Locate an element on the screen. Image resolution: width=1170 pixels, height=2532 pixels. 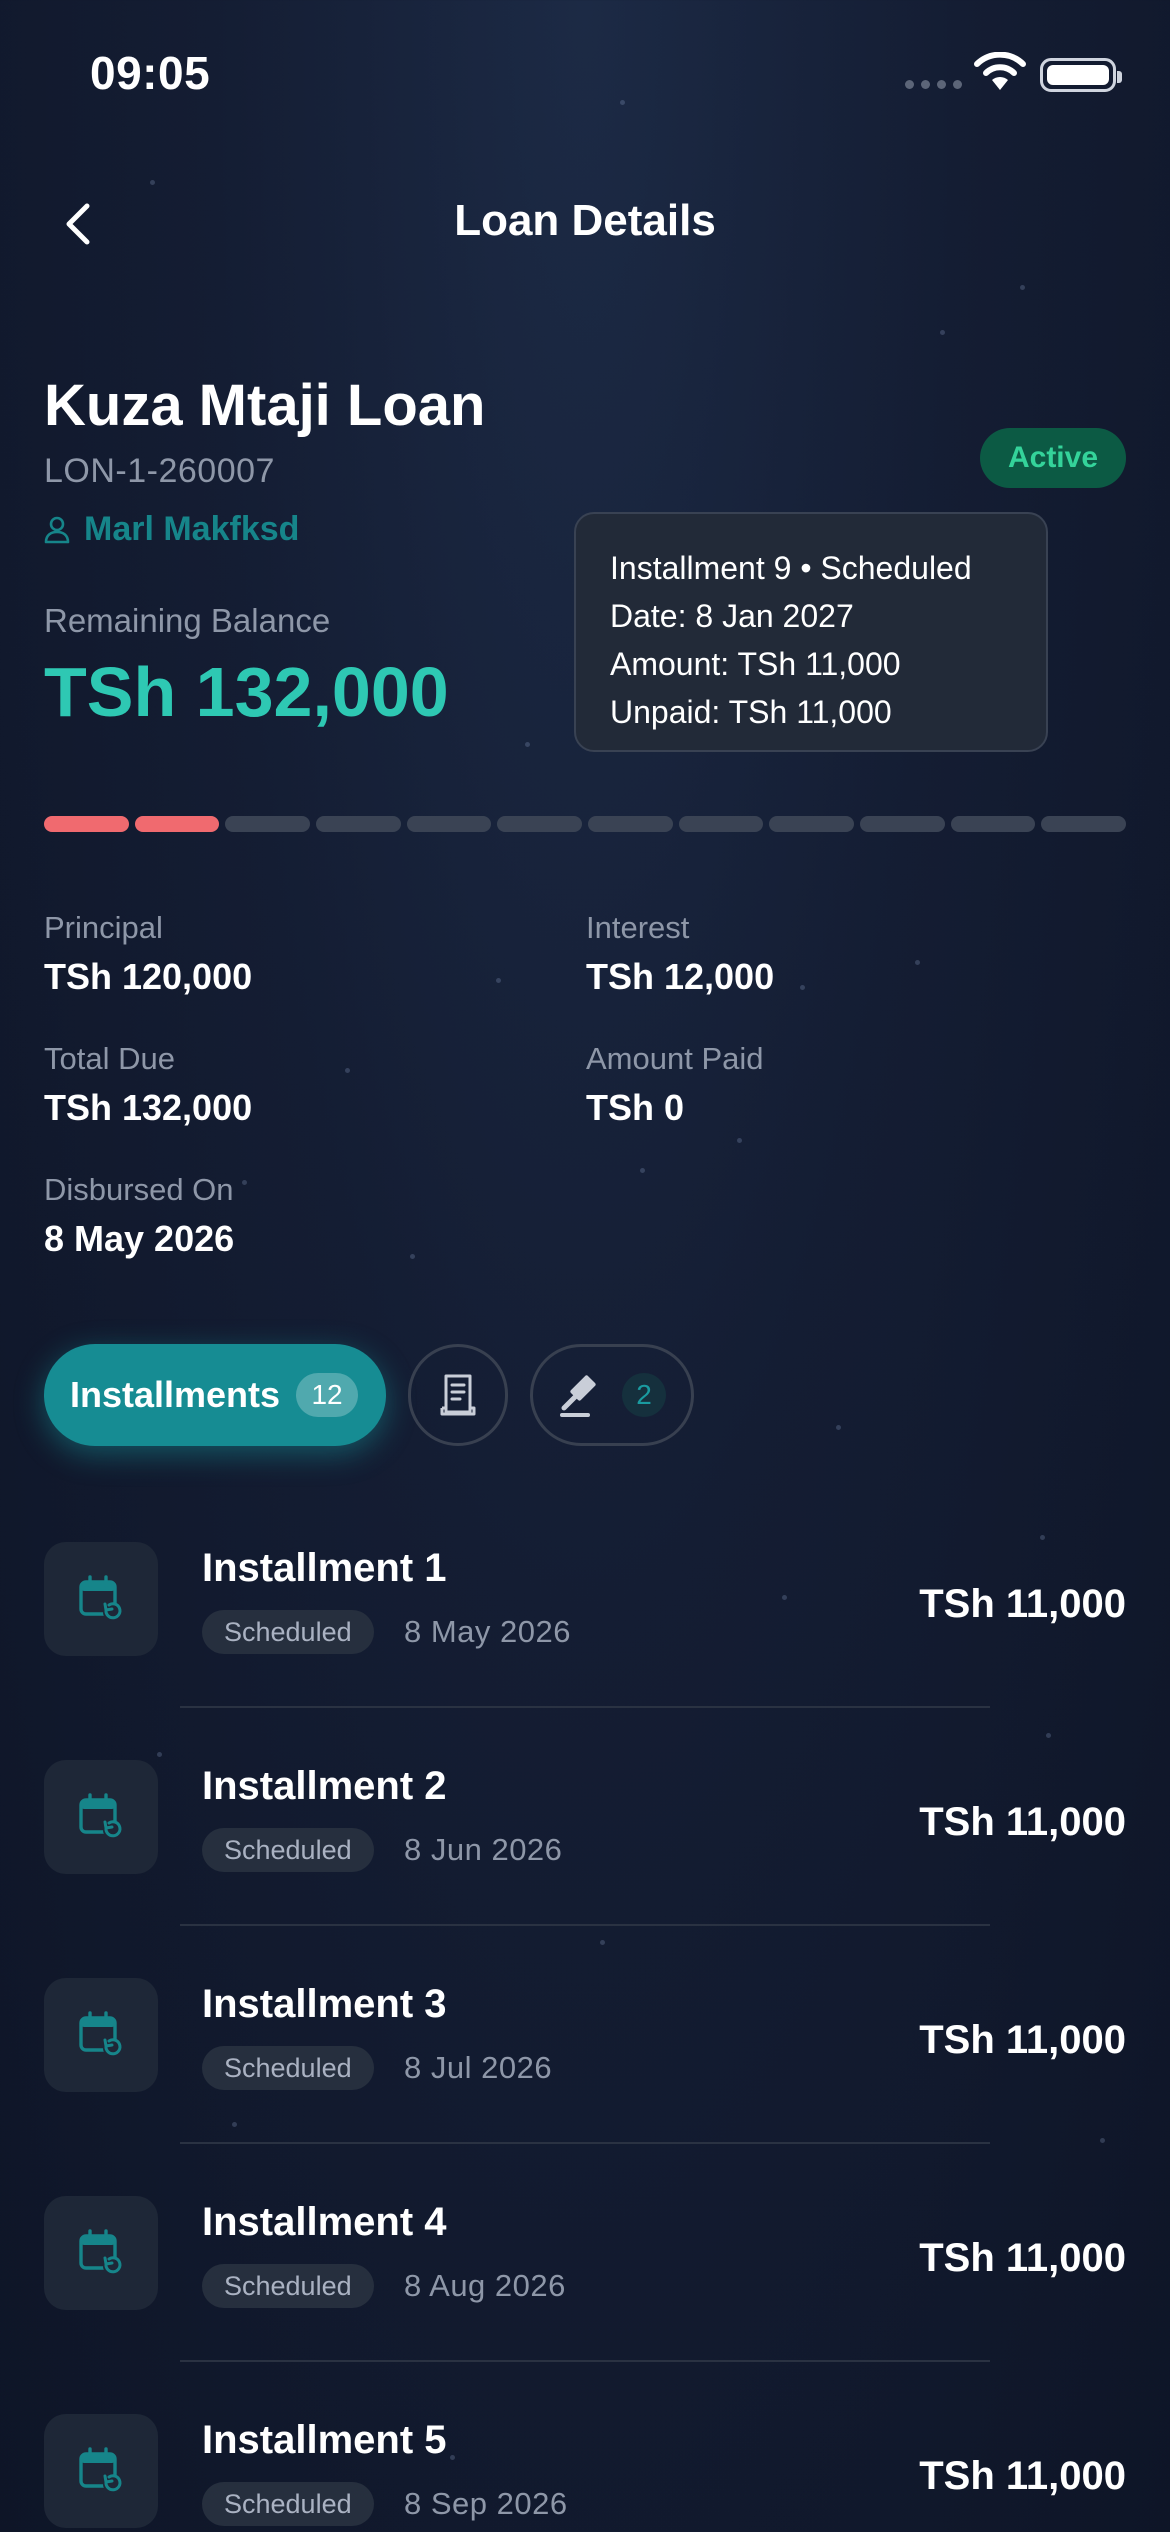
installment-title: Installment 2 is located at coordinates (324, 1786).